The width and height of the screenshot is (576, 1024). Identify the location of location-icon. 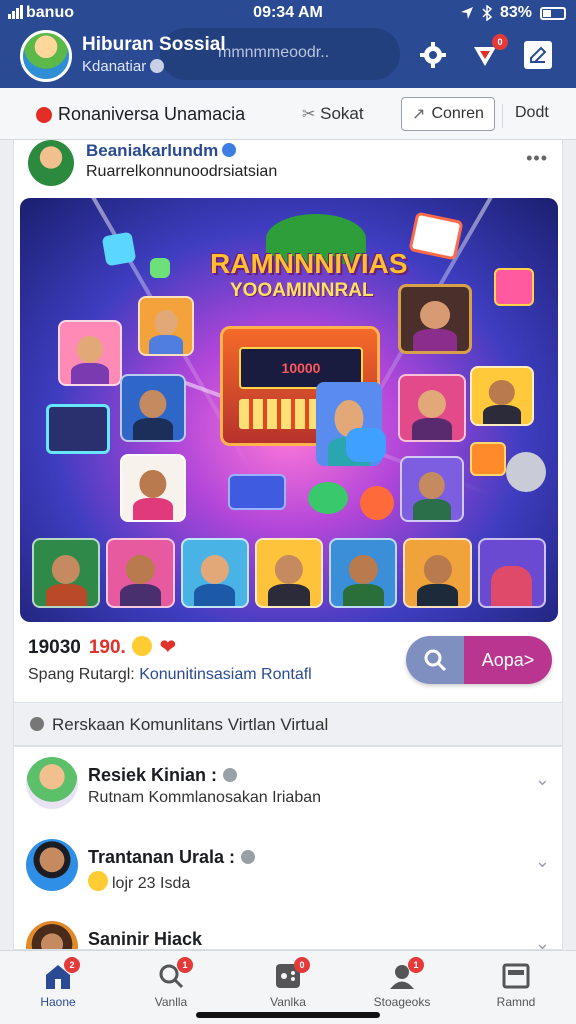
(466, 13).